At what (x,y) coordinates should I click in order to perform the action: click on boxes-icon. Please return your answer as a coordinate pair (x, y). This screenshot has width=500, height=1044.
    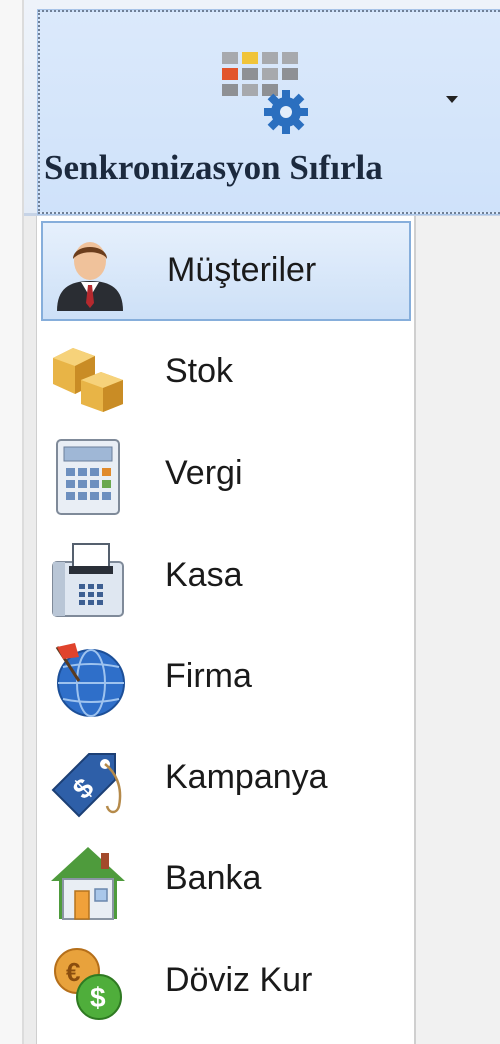
    Looking at the image, I should click on (88, 380).